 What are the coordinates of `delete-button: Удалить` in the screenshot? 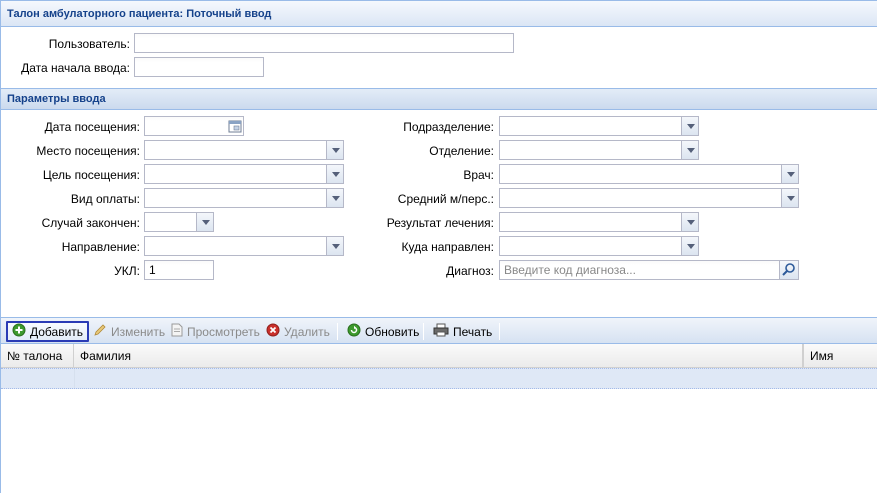 It's located at (298, 331).